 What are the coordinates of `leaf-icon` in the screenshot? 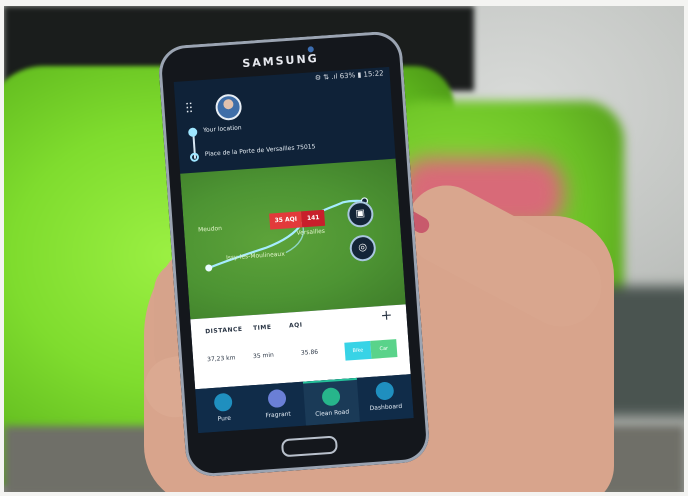 It's located at (223, 402).